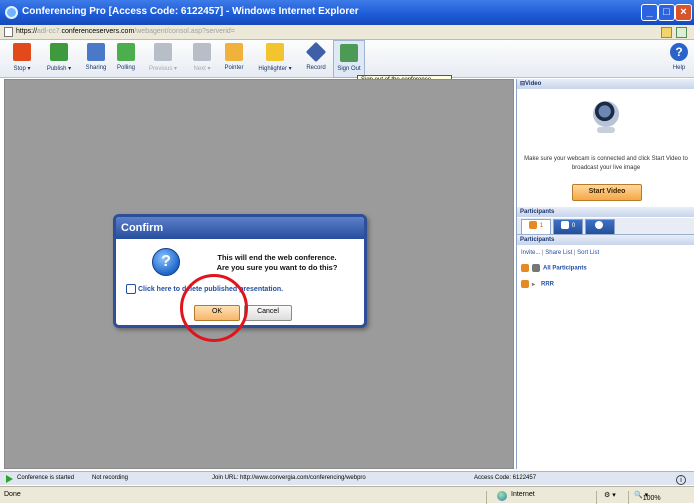 The width and height of the screenshot is (694, 504). I want to click on highlight-circle-annotation, so click(214, 308).